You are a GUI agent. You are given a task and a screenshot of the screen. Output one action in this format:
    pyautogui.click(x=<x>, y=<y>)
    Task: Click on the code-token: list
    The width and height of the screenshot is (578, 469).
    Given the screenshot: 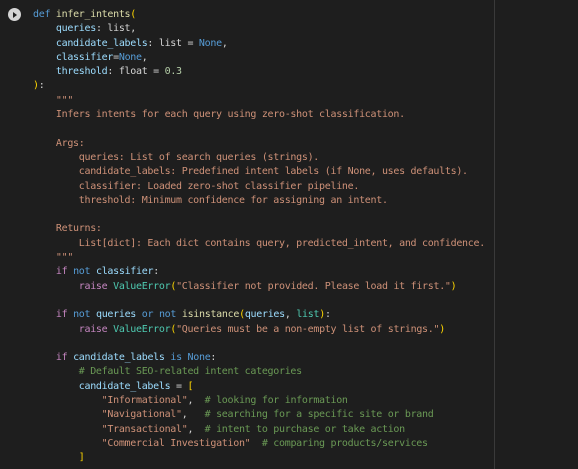 What is the action you would take?
    pyautogui.click(x=308, y=315)
    